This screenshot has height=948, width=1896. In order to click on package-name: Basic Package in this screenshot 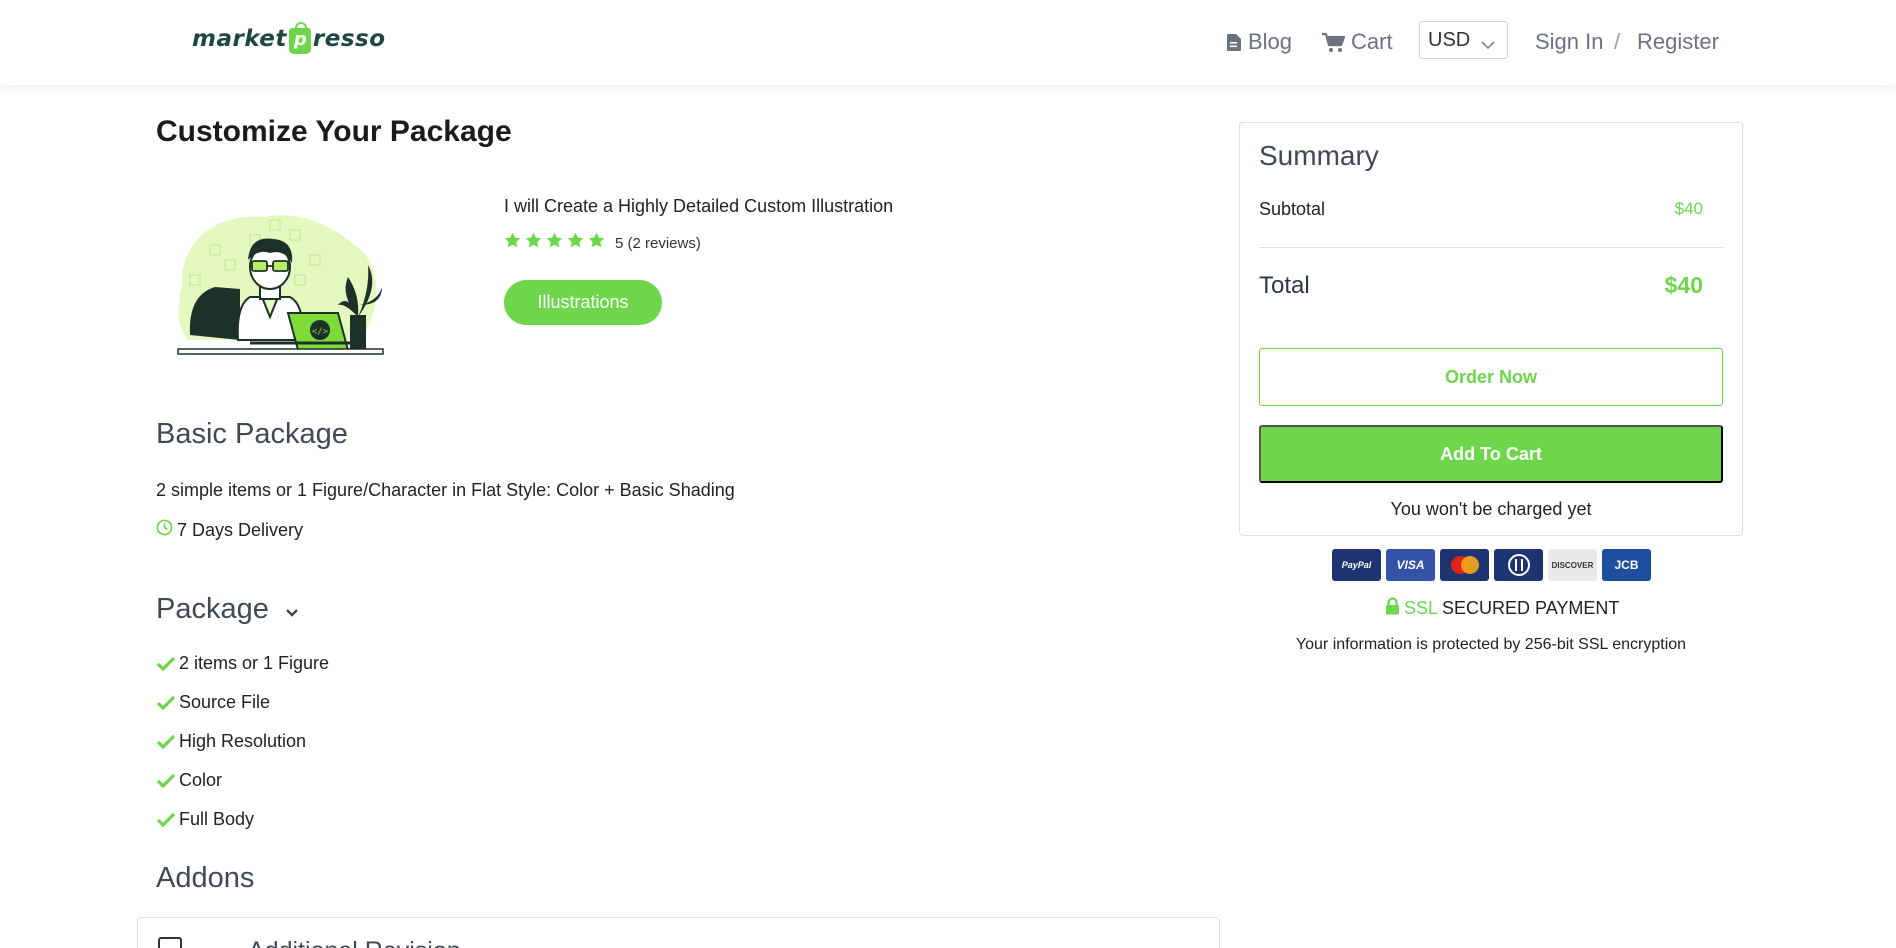, I will do `click(252, 434)`.